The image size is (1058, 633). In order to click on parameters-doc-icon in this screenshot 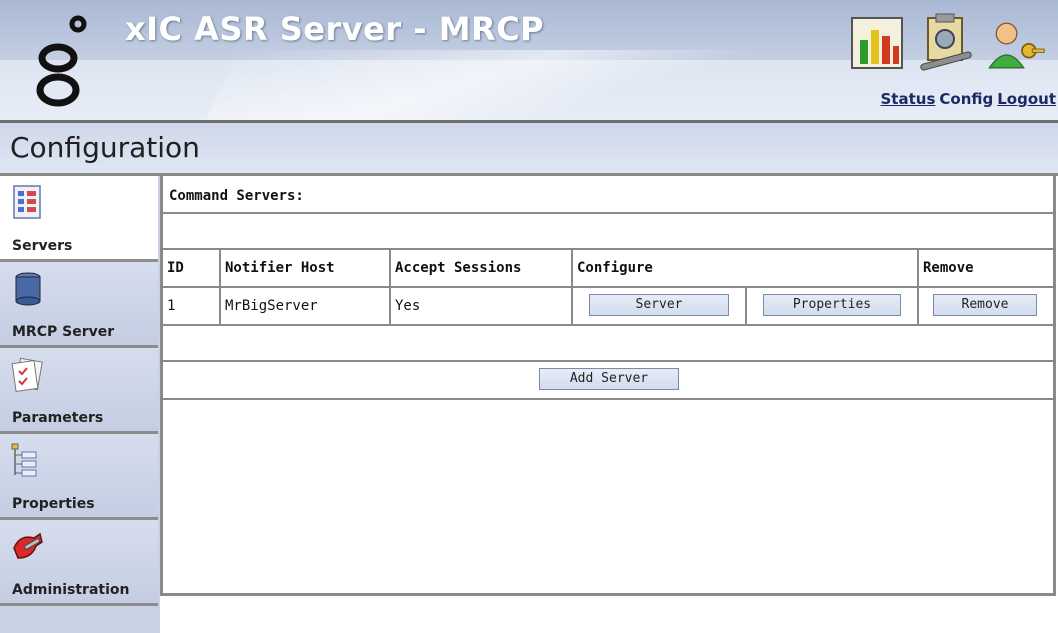, I will do `click(27, 374)`.